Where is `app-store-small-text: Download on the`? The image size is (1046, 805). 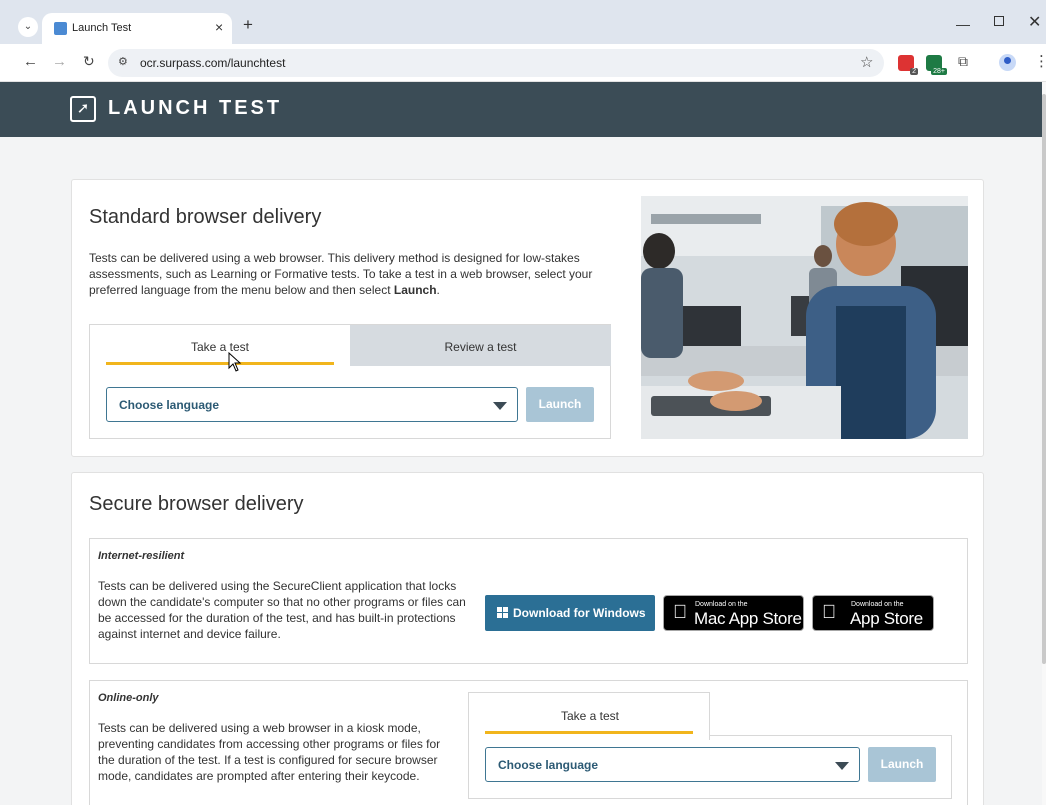 app-store-small-text: Download on the is located at coordinates (877, 604).